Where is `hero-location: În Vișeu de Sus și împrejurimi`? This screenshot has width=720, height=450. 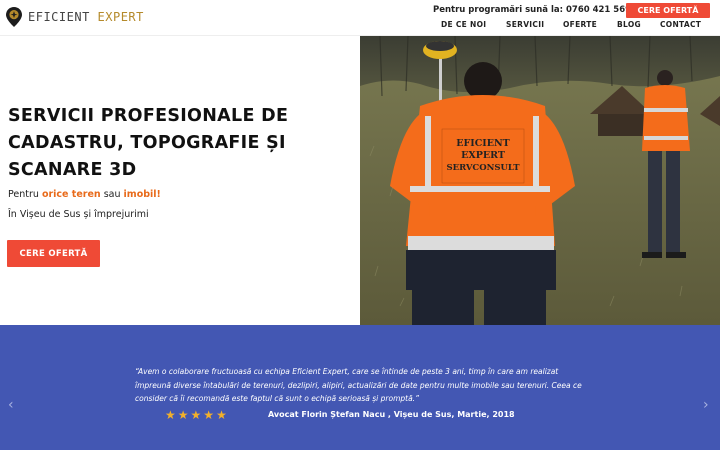 hero-location: În Vișeu de Sus și împrejurimi is located at coordinates (78, 214).